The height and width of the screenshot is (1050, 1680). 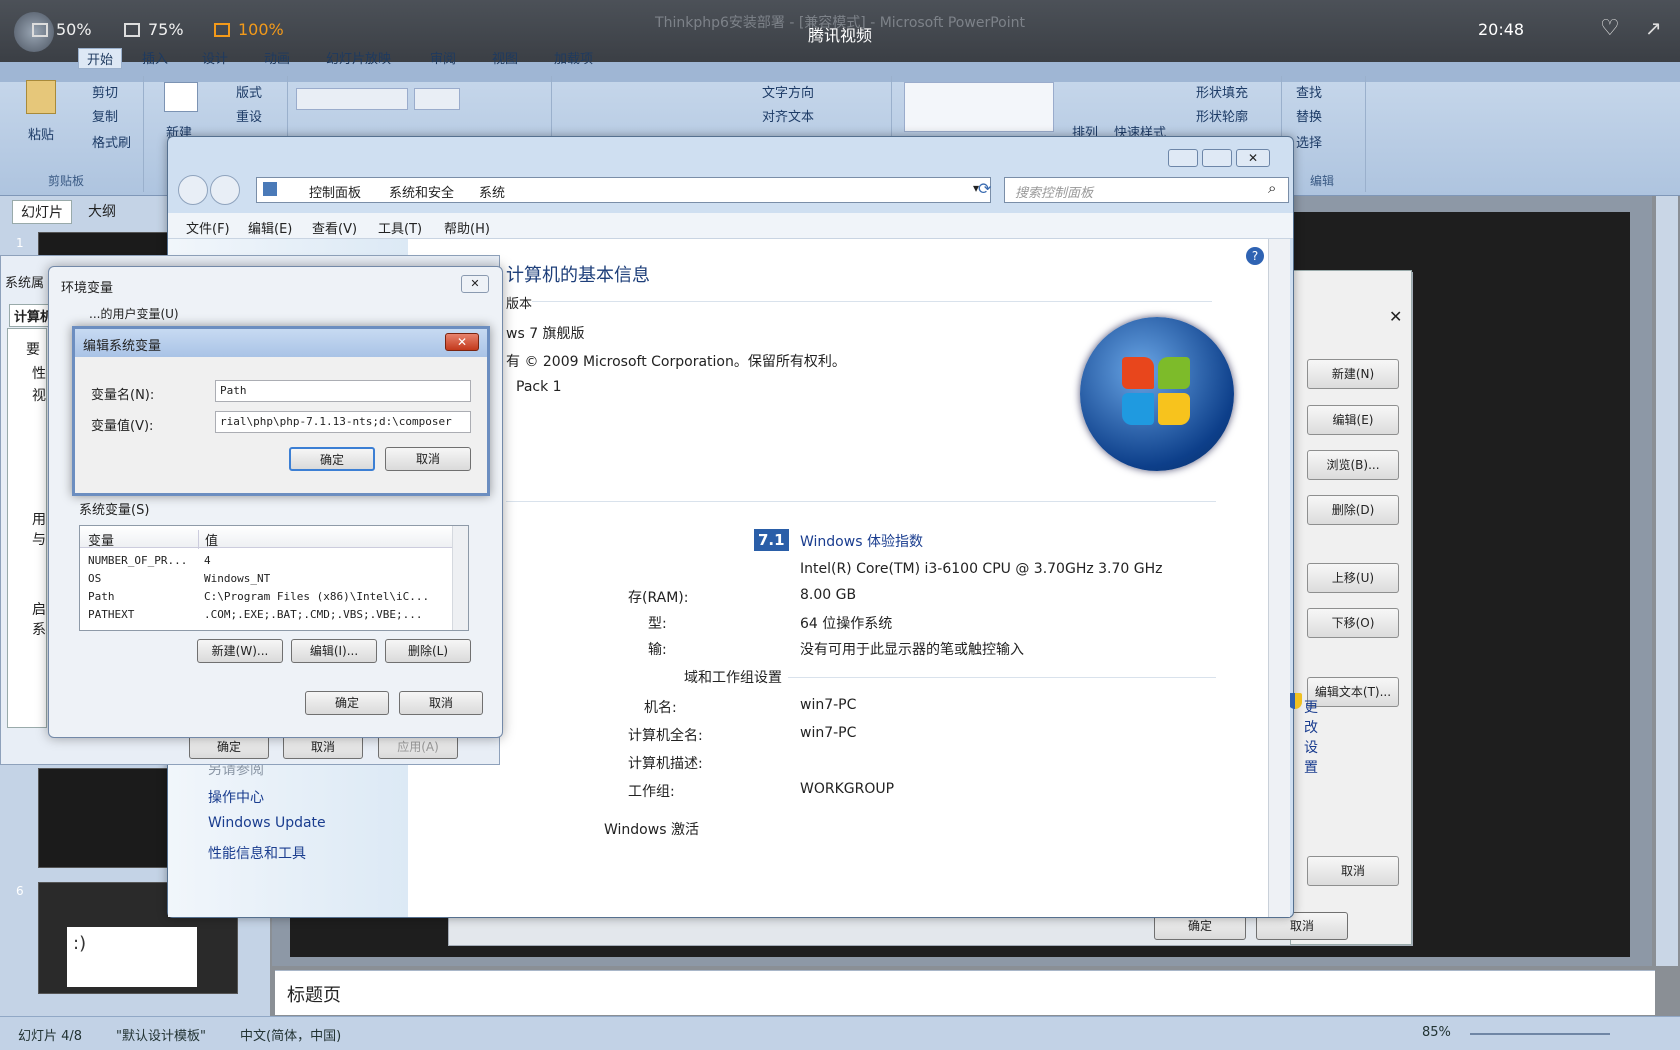 I want to click on nav-link-action-center: 操作中心, so click(x=236, y=797).